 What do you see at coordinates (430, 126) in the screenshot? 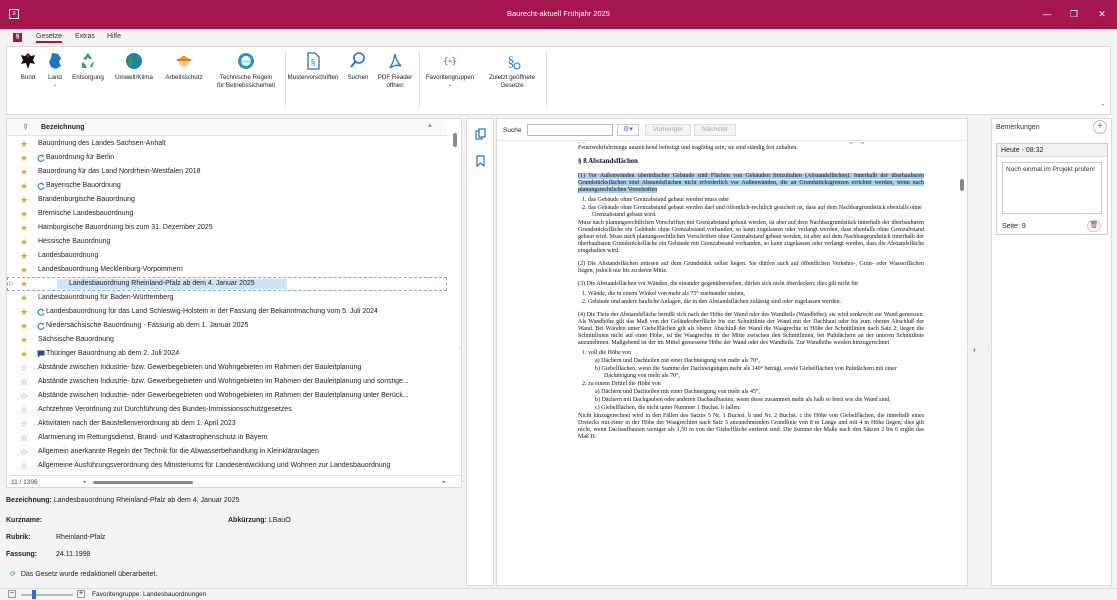
I see `sort-up-icon: ▲` at bounding box center [430, 126].